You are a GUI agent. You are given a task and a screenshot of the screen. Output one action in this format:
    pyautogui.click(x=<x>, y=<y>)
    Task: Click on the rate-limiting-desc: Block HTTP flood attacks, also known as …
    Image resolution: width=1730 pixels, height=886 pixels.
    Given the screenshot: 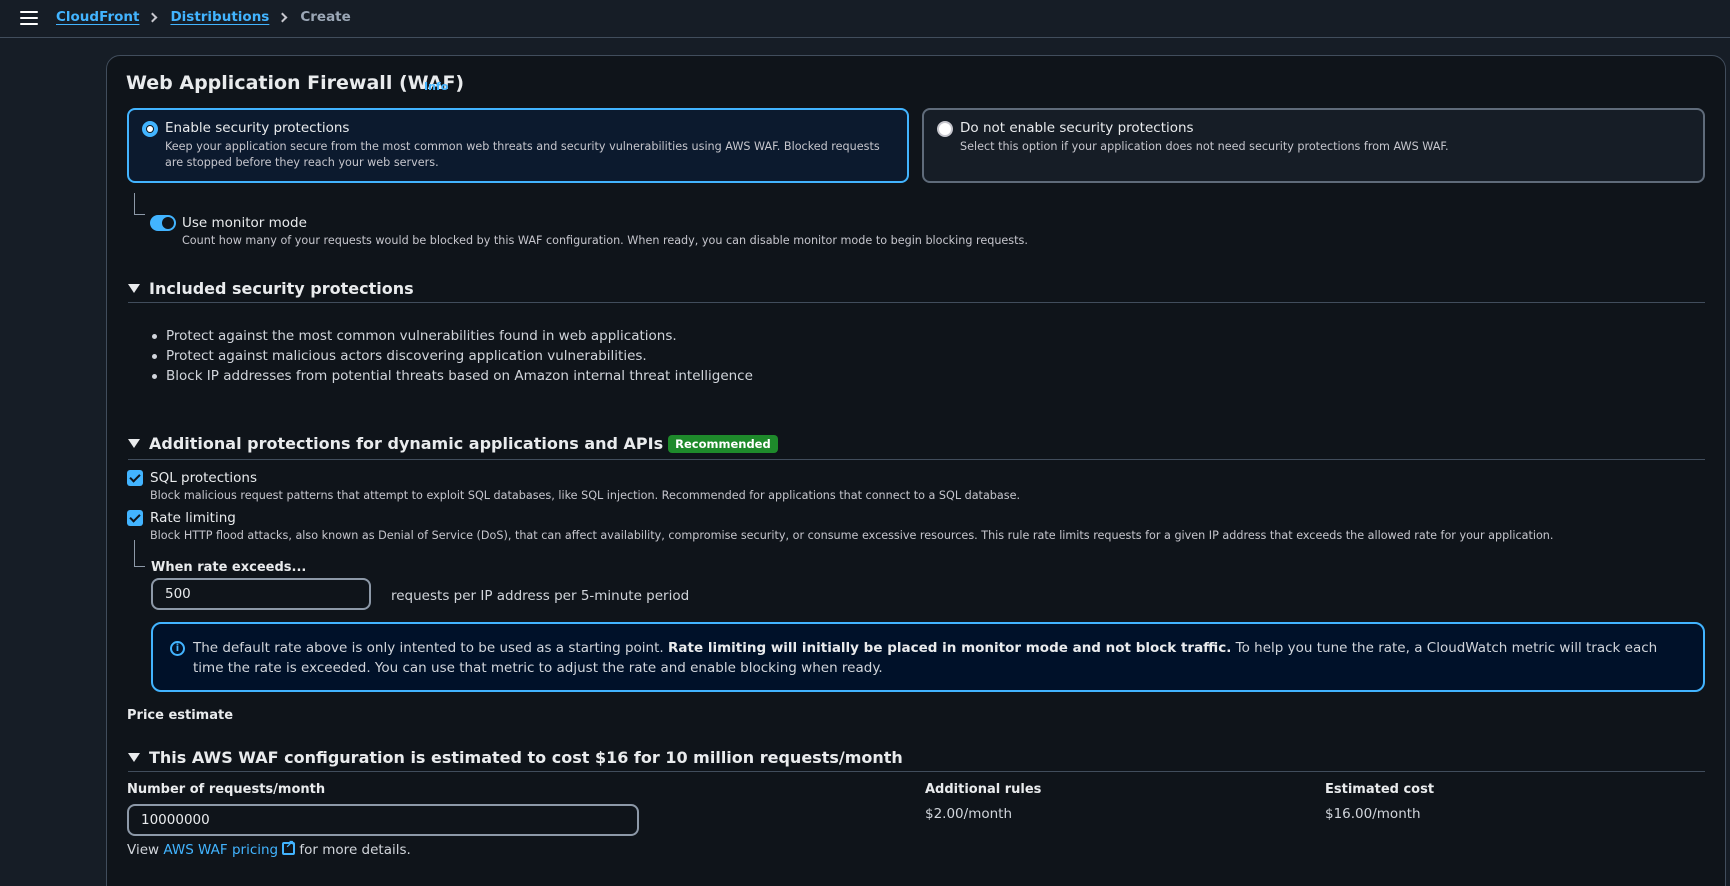 What is the action you would take?
    pyautogui.click(x=852, y=535)
    